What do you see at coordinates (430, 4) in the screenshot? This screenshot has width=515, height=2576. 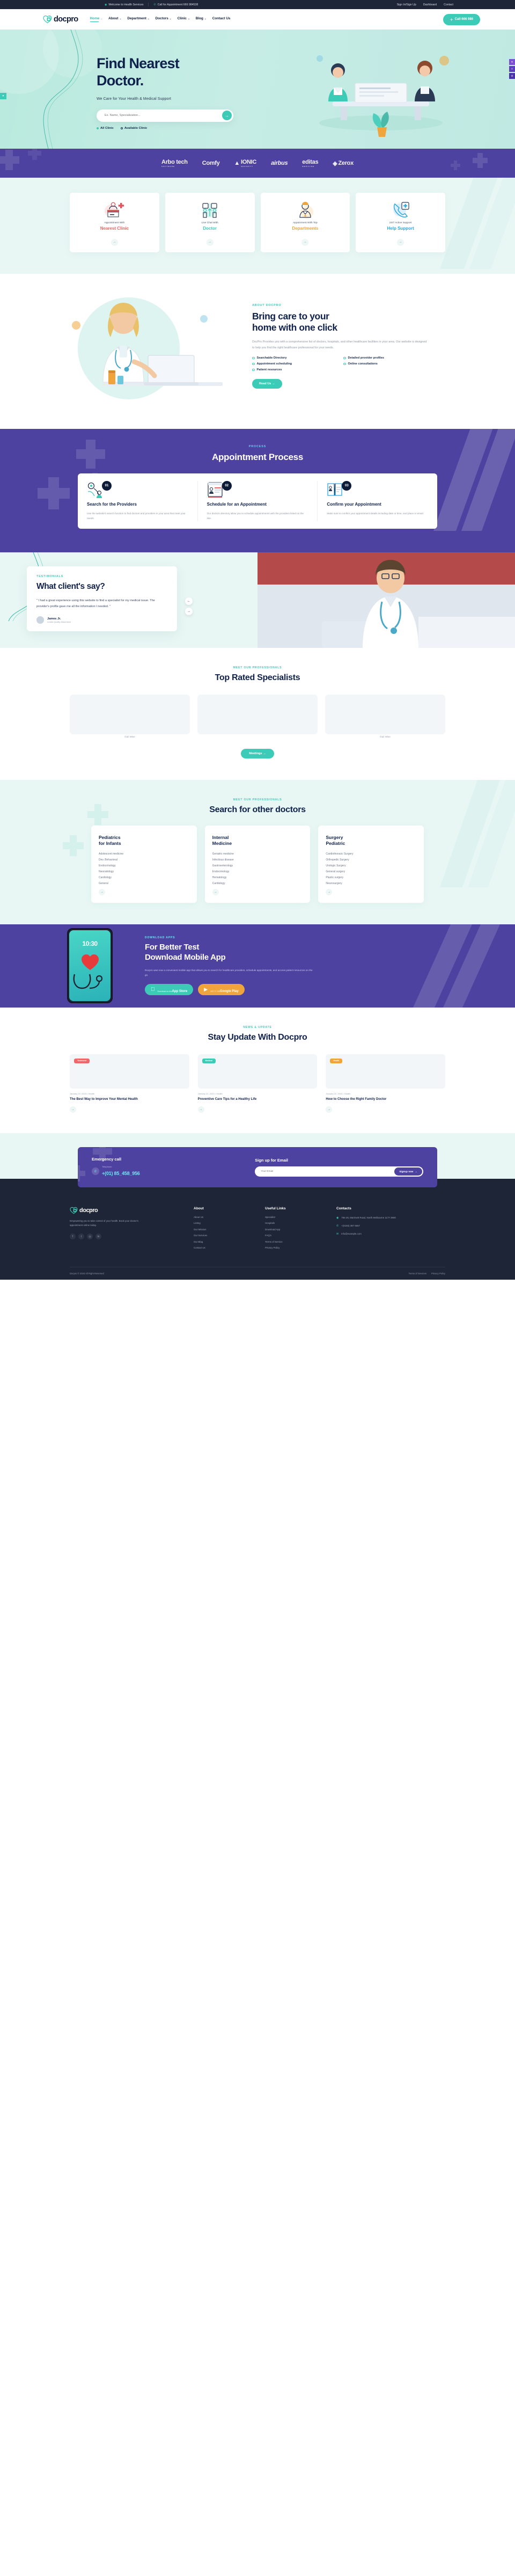 I see `topbar-link-dashboard: Dashboard` at bounding box center [430, 4].